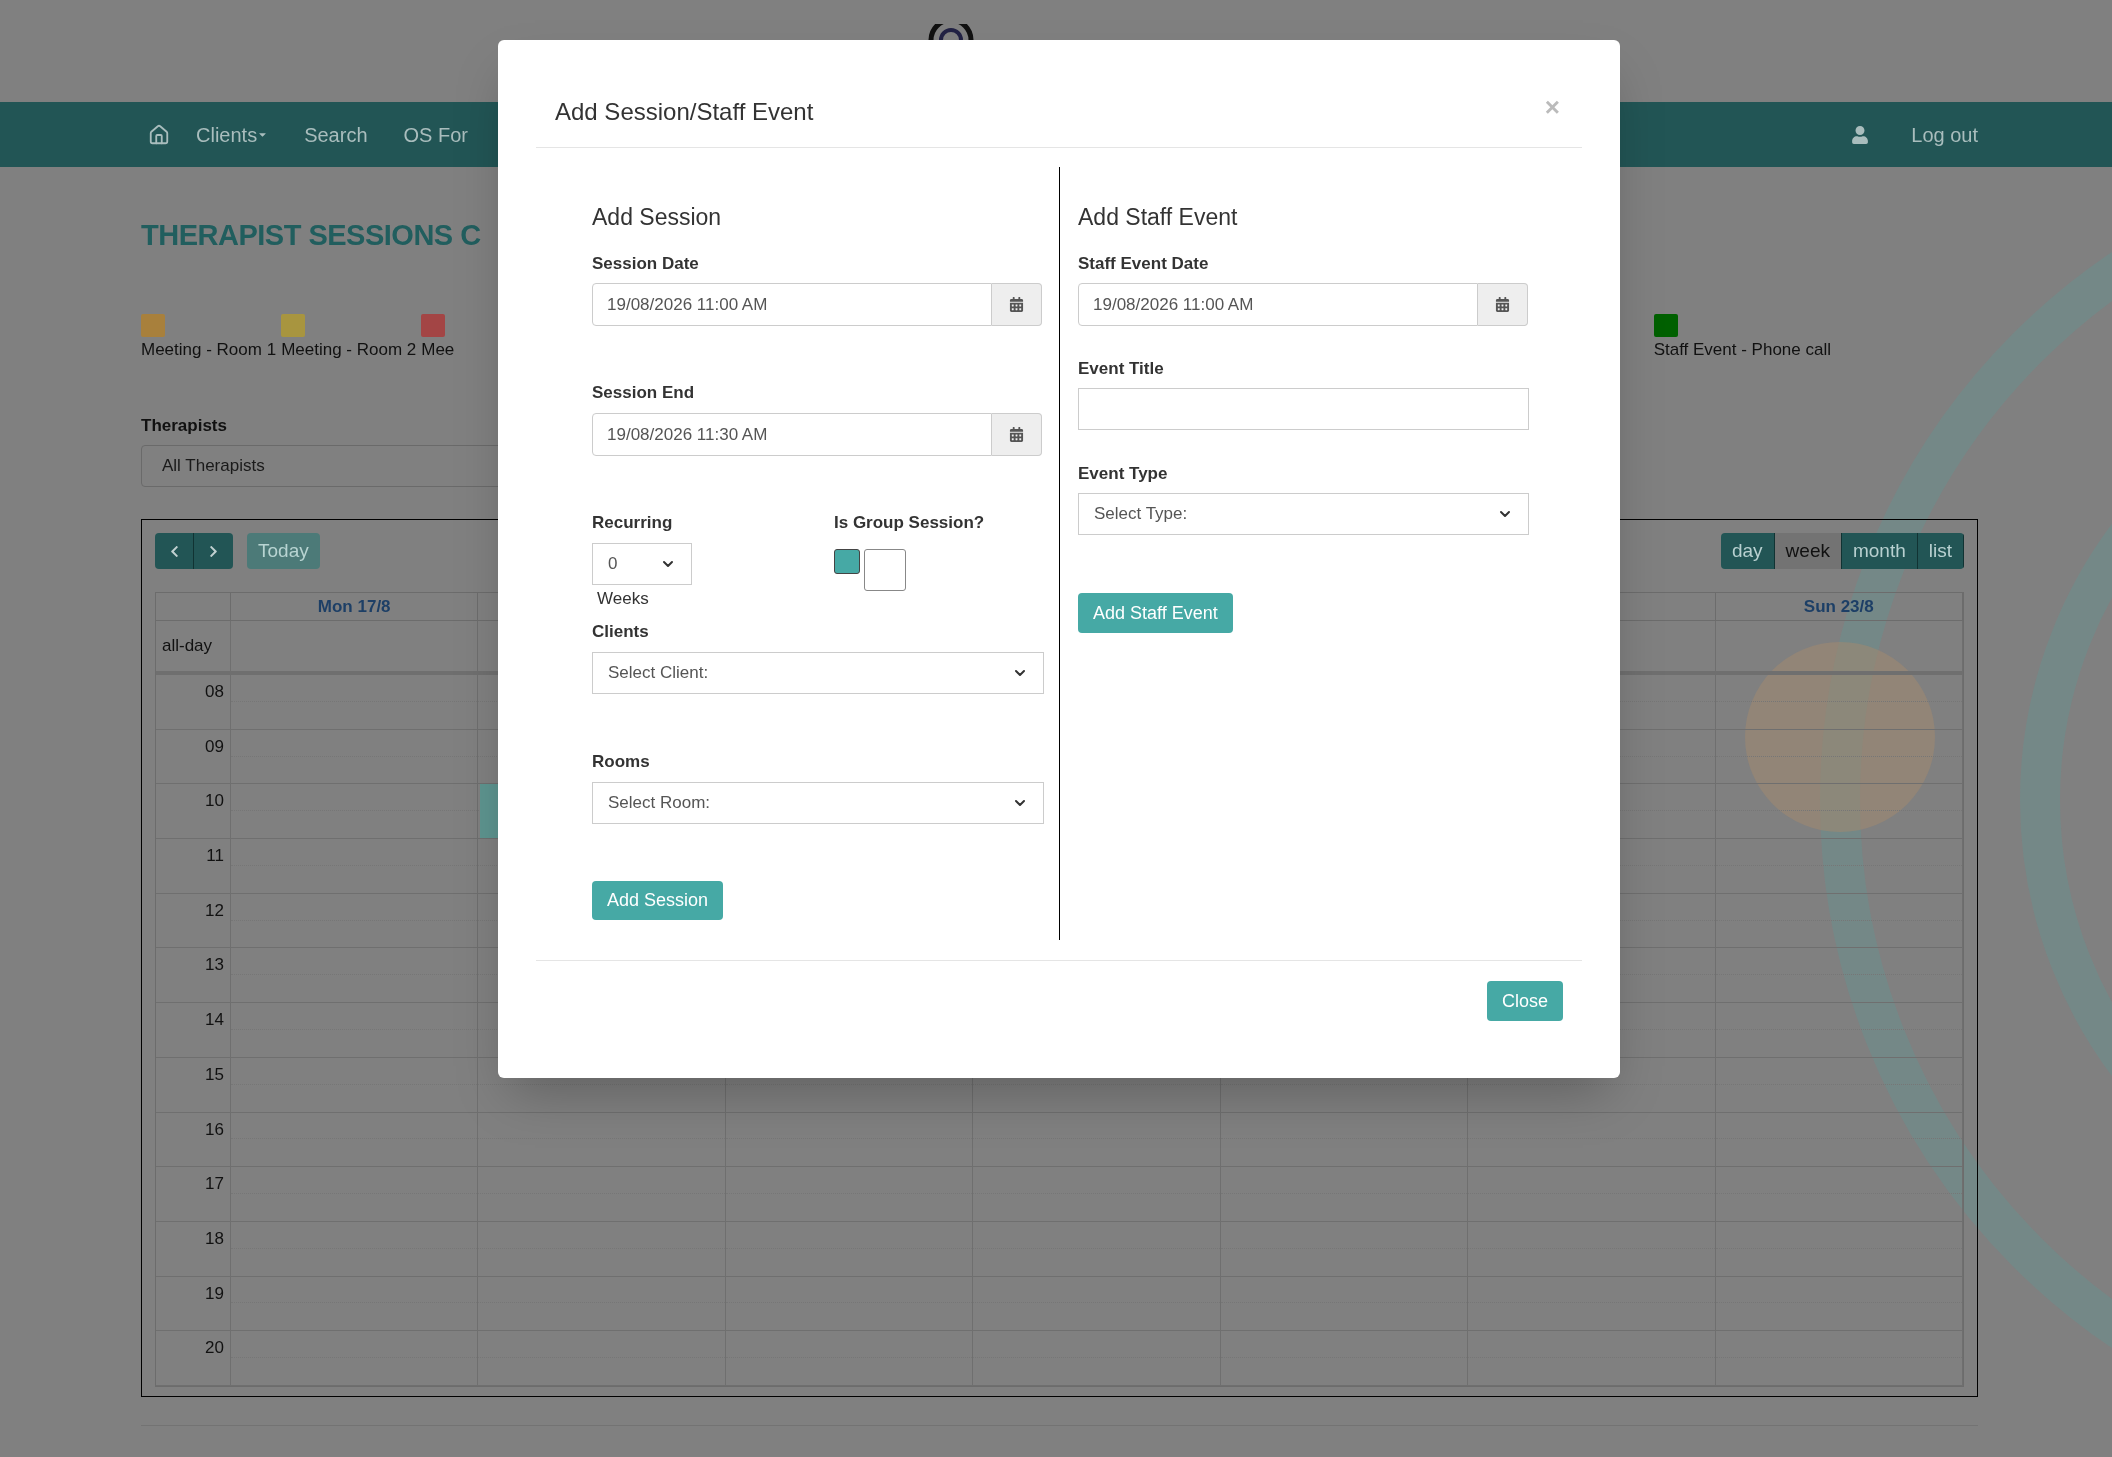  I want to click on previous-button, so click(174, 551).